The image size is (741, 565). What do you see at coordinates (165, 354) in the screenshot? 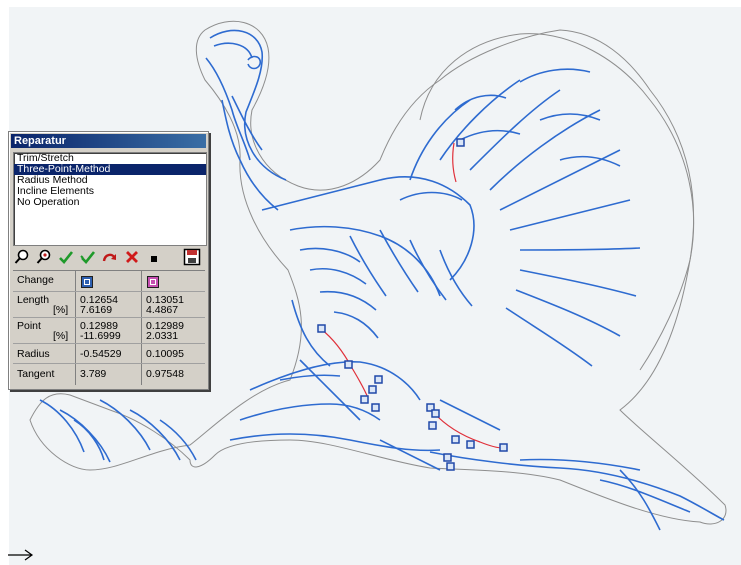
I see `radius-col2: 0.10095` at bounding box center [165, 354].